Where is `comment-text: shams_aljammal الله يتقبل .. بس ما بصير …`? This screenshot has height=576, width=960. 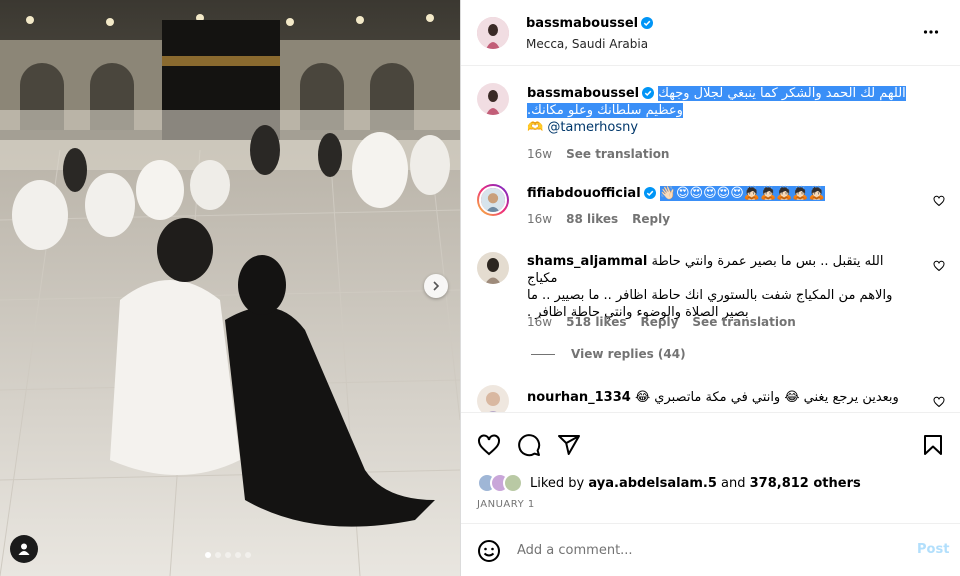
comment-text: shams_aljammal الله يتقبل .. بس ما بصير … is located at coordinates (722, 287).